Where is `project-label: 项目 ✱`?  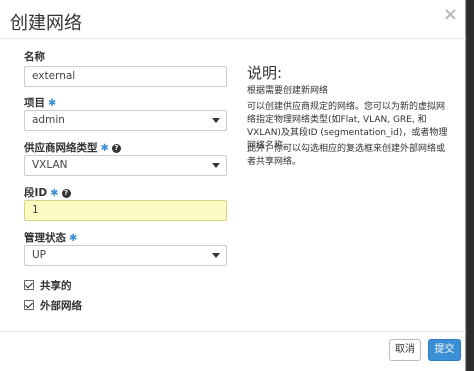 project-label: 项目 ✱ is located at coordinates (40, 102).